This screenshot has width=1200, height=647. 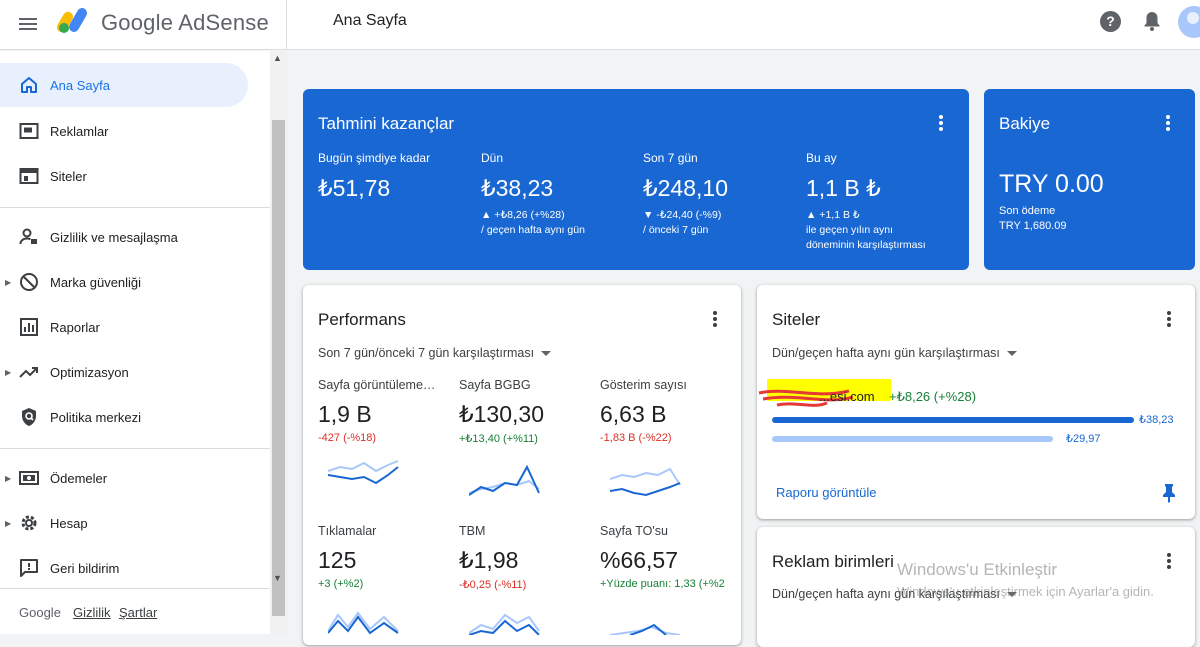 What do you see at coordinates (1033, 226) in the screenshot?
I see `last-payment-value: TRY 1,680.09` at bounding box center [1033, 226].